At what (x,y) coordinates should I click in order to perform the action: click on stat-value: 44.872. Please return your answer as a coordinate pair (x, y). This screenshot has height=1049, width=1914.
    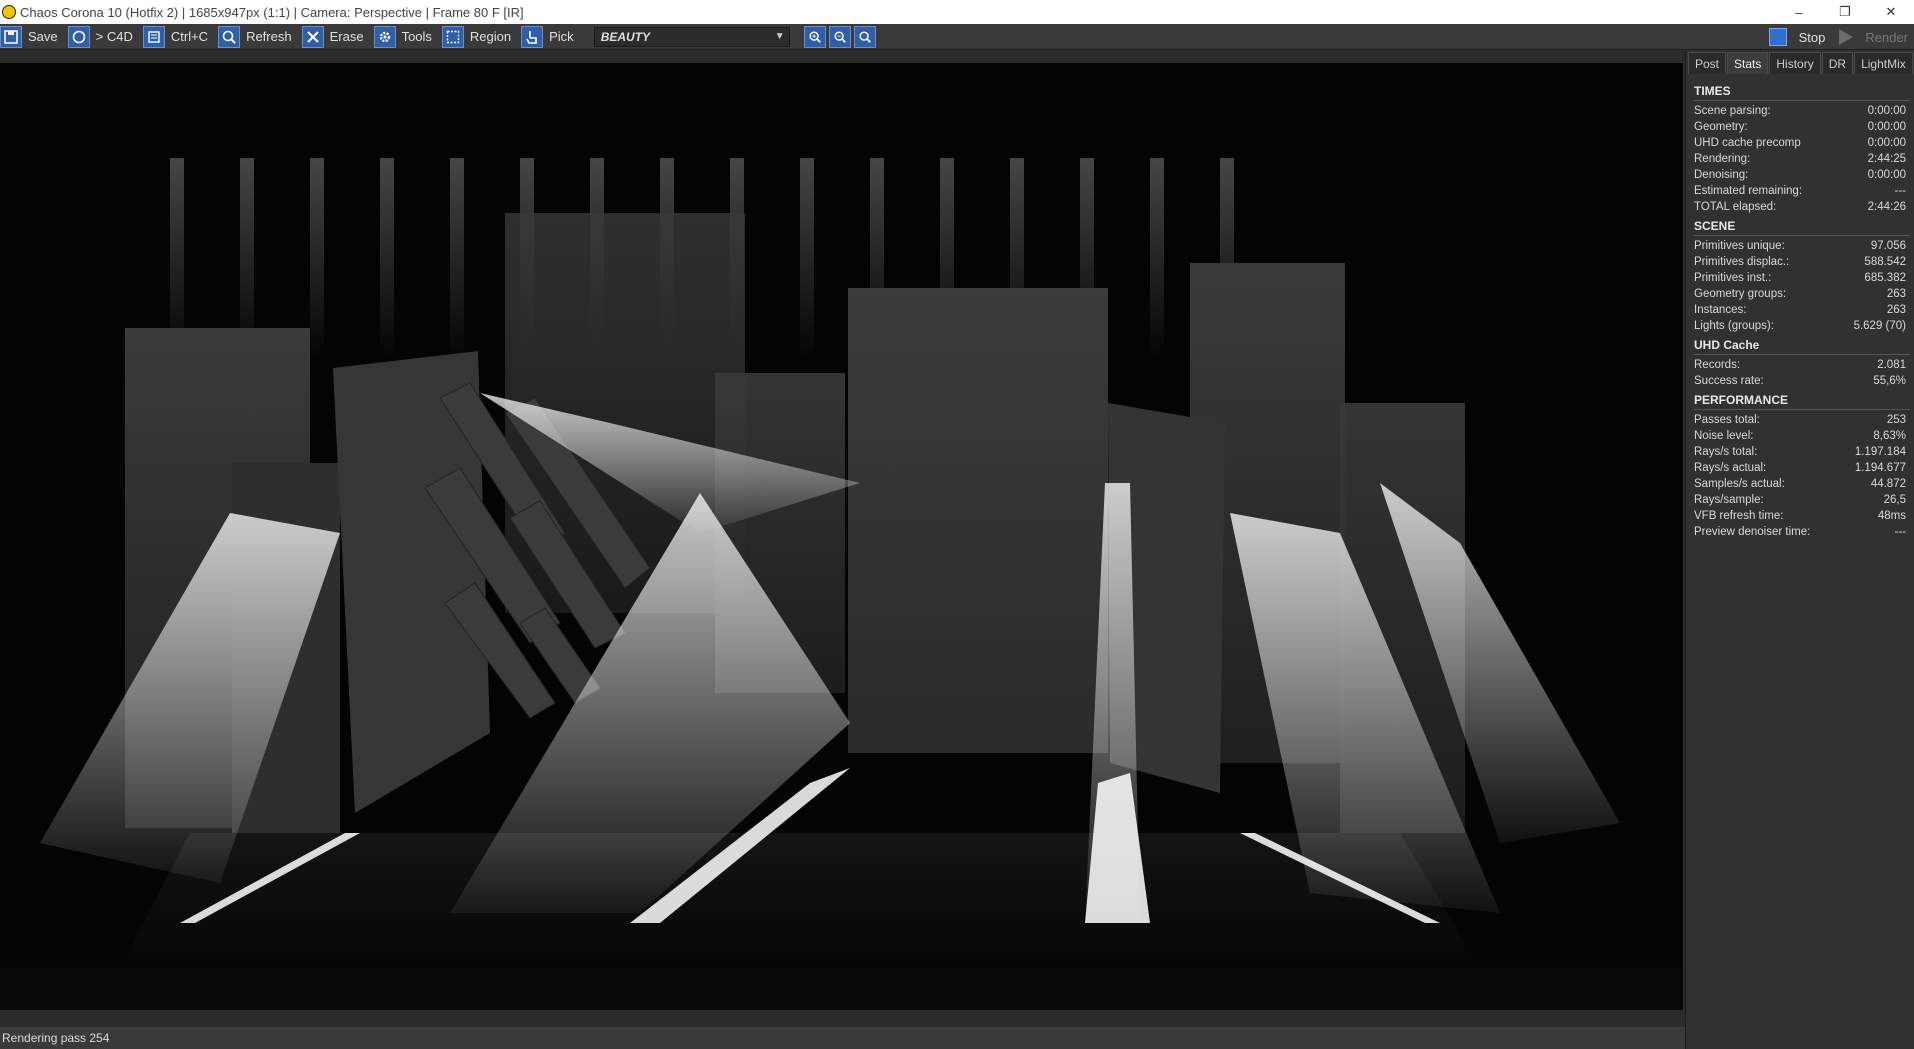
    Looking at the image, I should click on (1888, 484).